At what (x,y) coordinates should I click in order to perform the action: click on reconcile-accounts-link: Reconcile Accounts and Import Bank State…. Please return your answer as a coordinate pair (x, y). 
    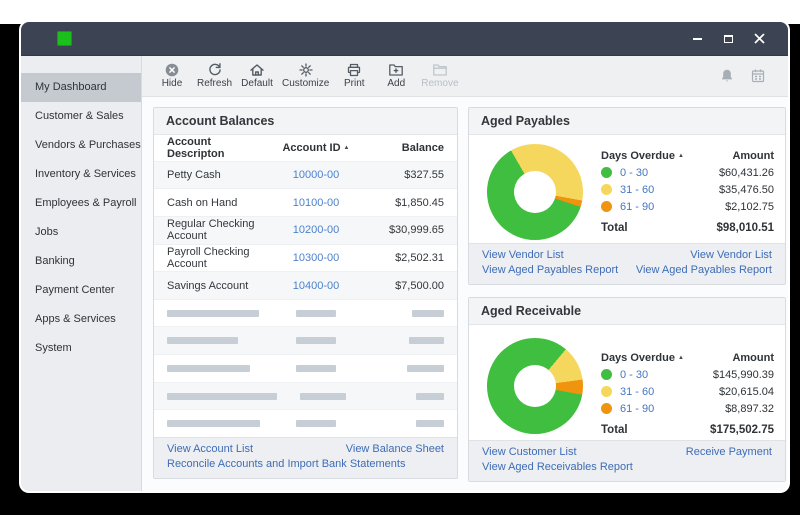
    Looking at the image, I should click on (286, 464).